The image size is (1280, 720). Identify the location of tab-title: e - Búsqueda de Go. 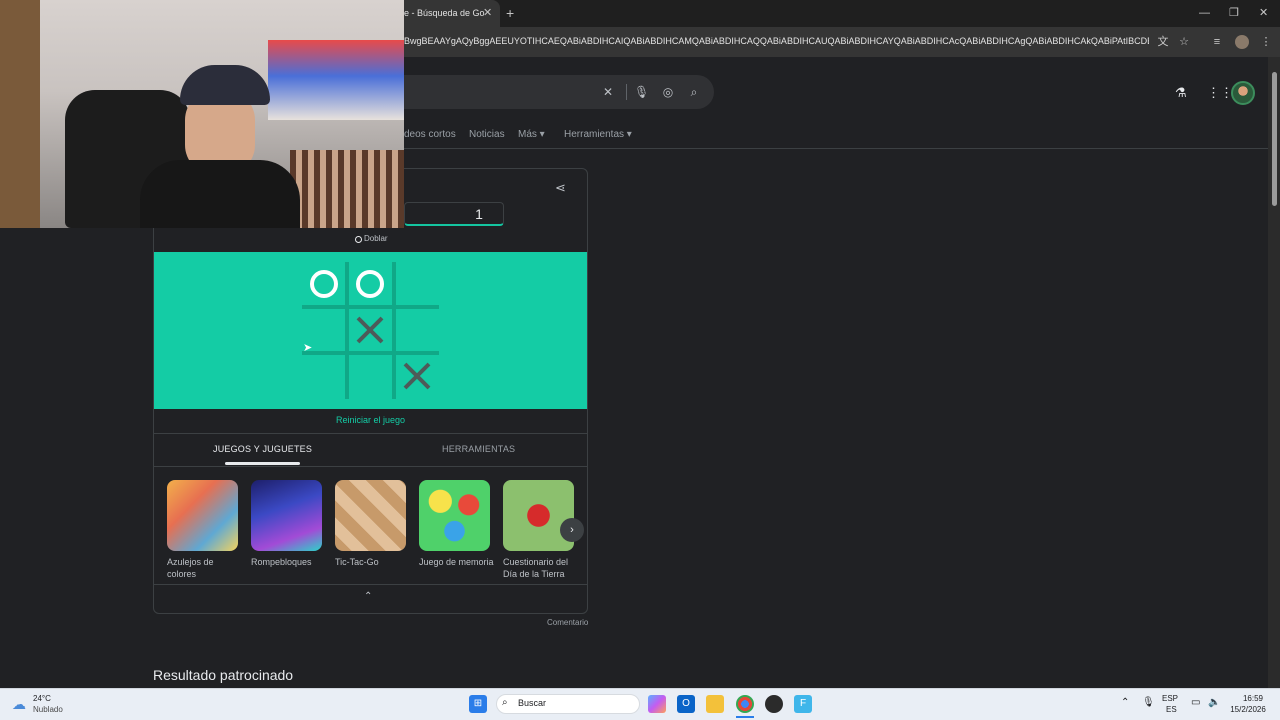
(444, 13).